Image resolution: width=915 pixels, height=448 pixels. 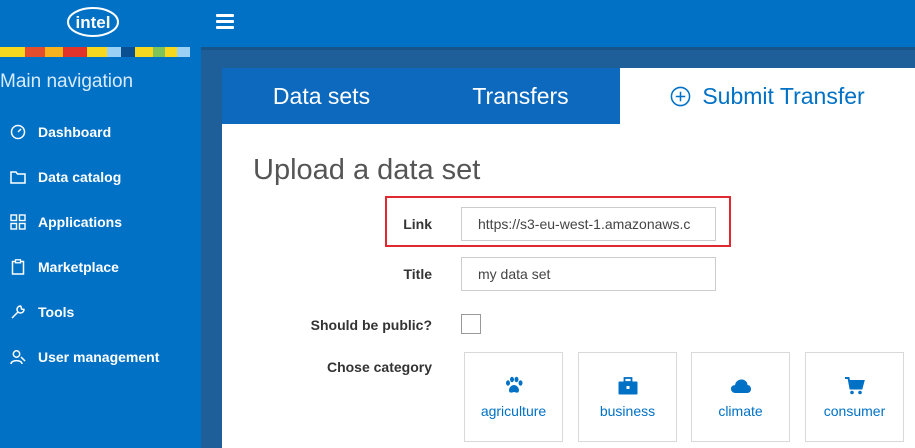 I want to click on sidebar-item-label: User management, so click(x=99, y=357).